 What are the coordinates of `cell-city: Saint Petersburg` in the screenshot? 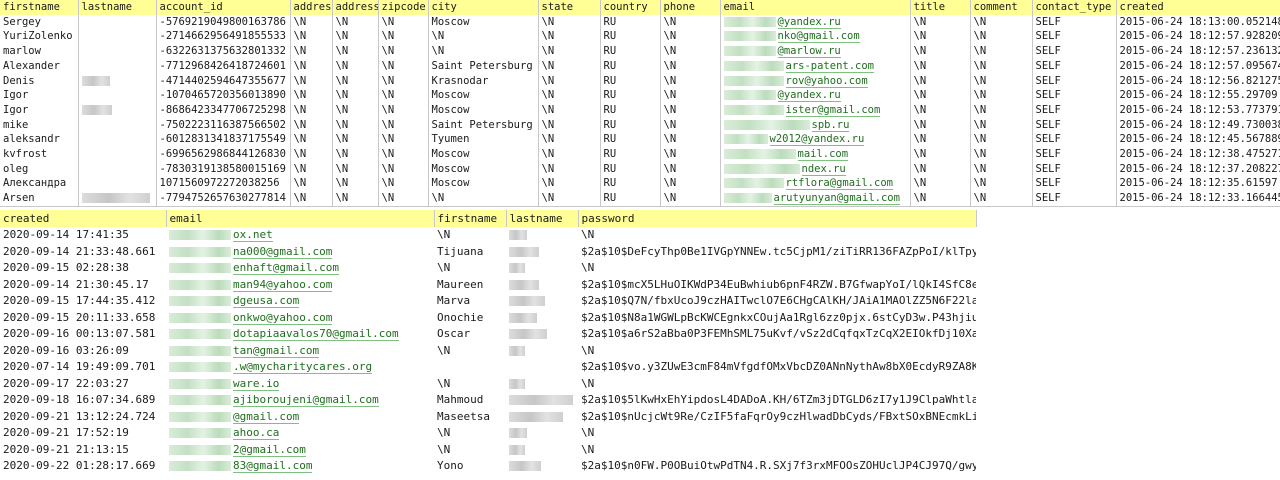 It's located at (483, 66).